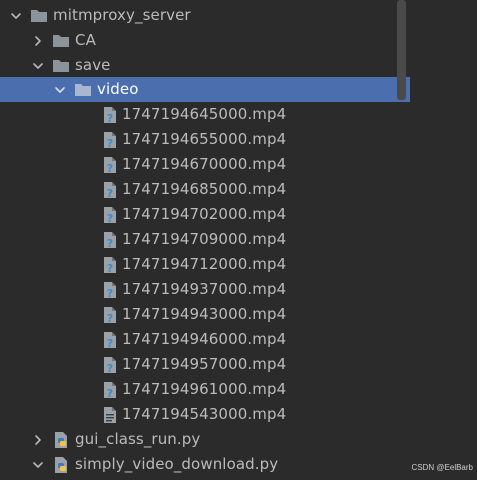  What do you see at coordinates (205, 65) in the screenshot?
I see `tree-node-save: save` at bounding box center [205, 65].